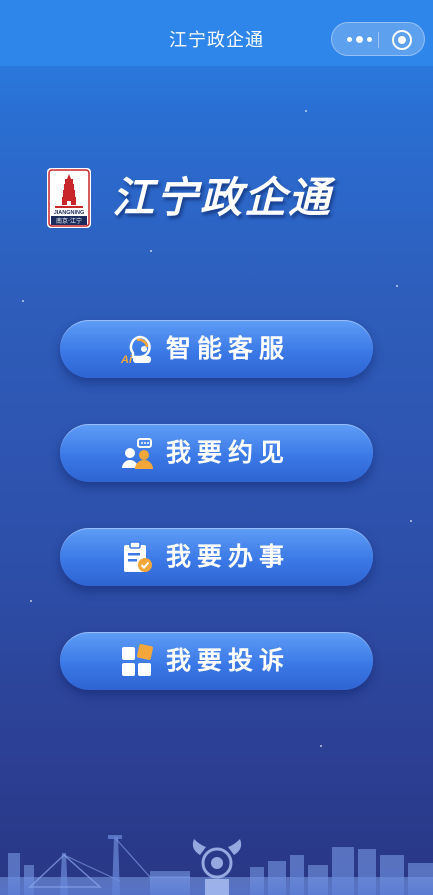  Describe the element at coordinates (69, 221) in the screenshot. I see `logo-text-bottom: 南京·江宁` at that location.